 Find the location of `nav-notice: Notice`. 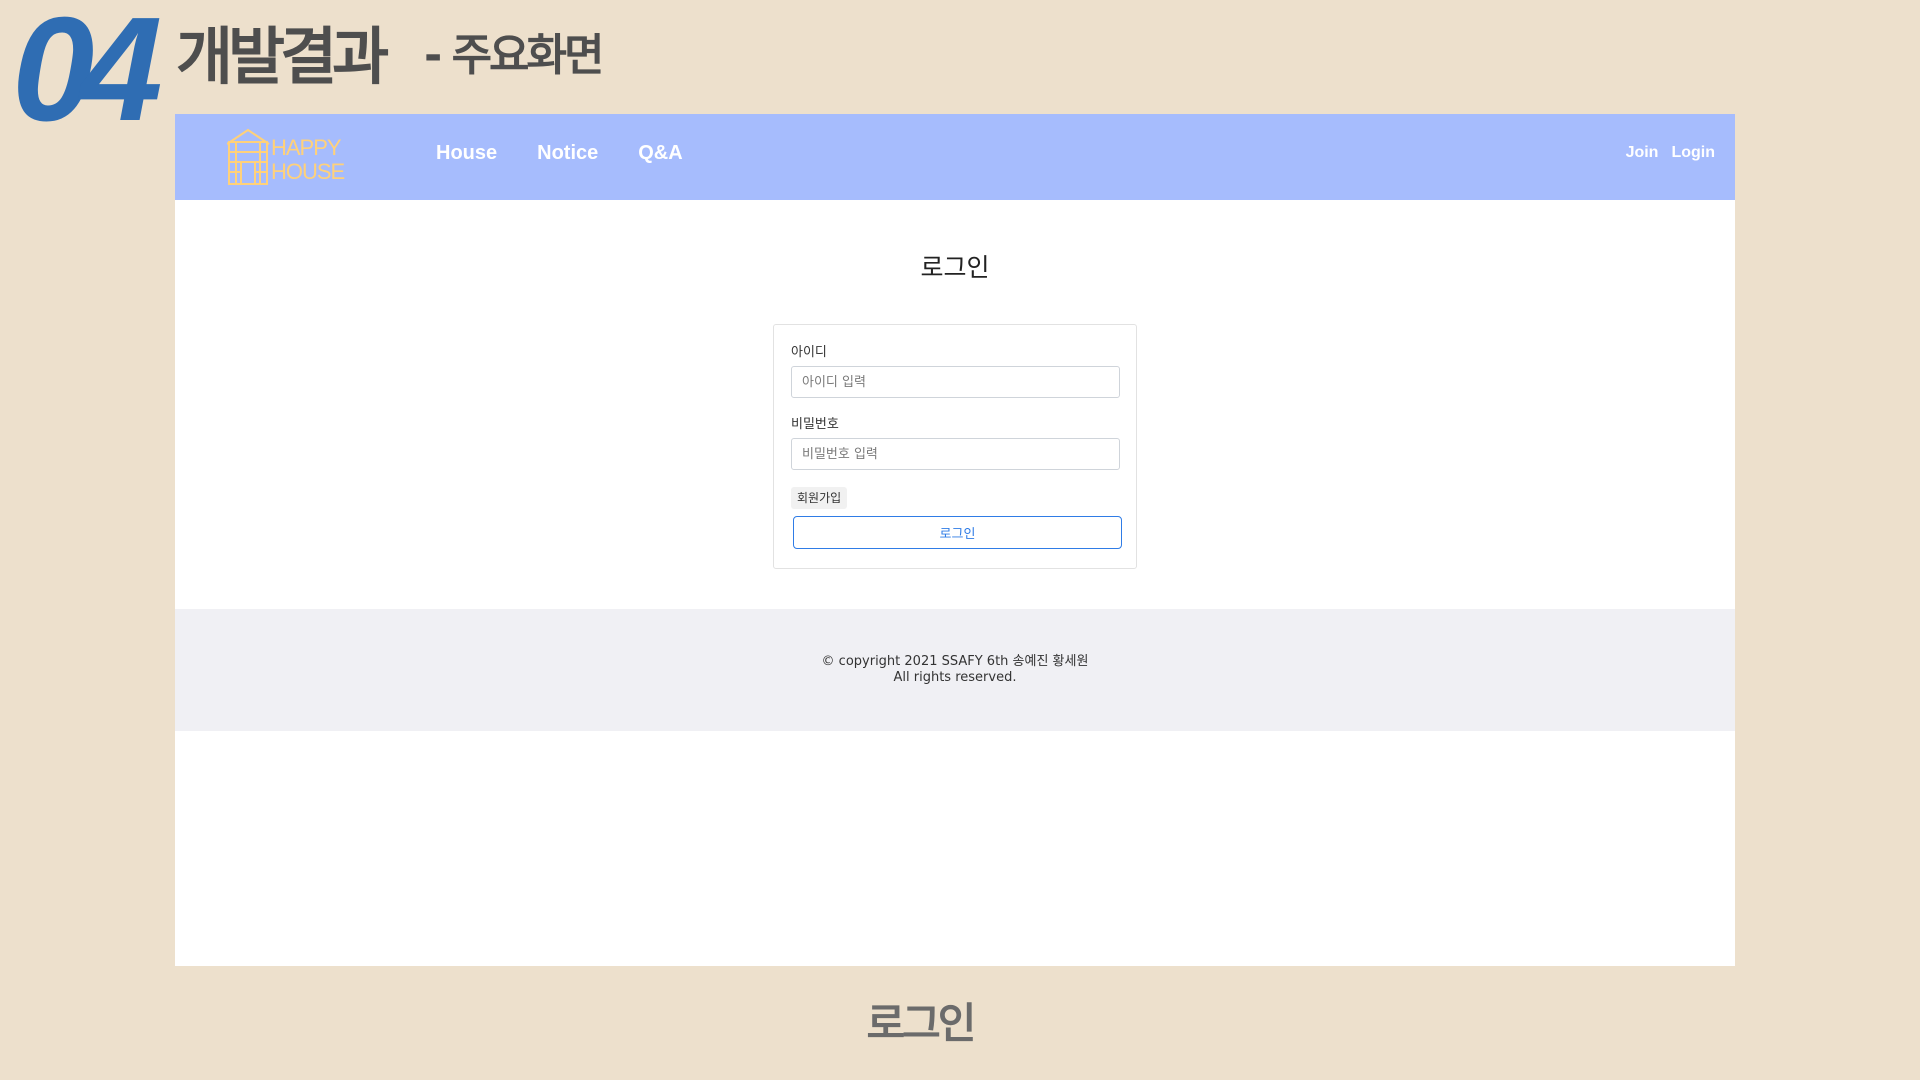

nav-notice: Notice is located at coordinates (567, 153).